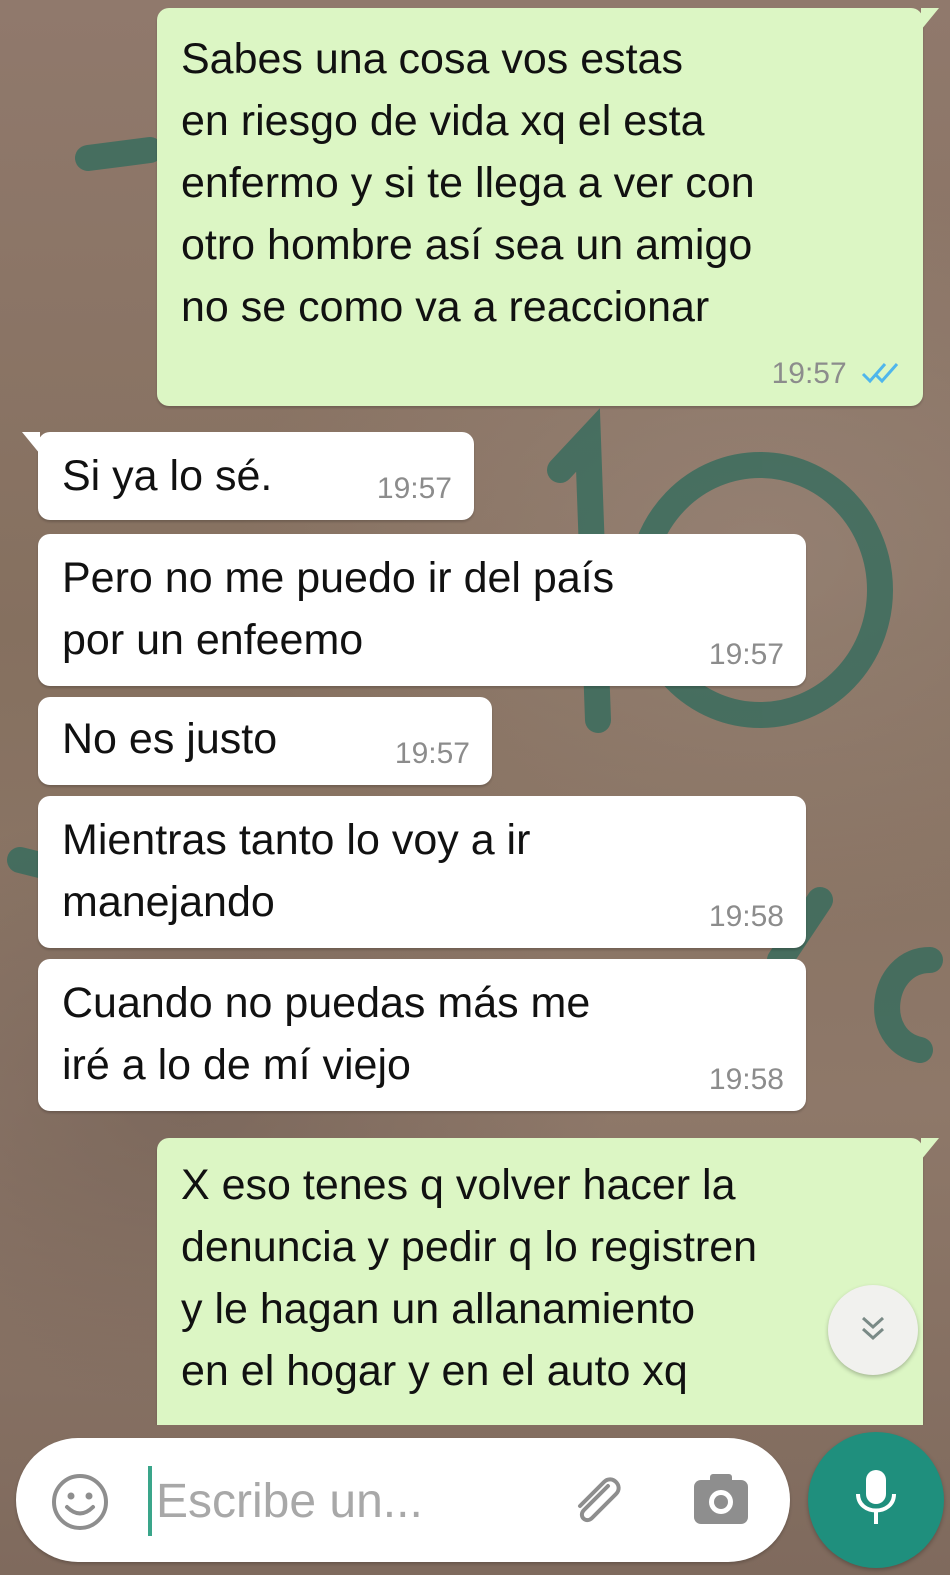 The width and height of the screenshot is (950, 1575). What do you see at coordinates (150, 1501) in the screenshot?
I see `text-cursor` at bounding box center [150, 1501].